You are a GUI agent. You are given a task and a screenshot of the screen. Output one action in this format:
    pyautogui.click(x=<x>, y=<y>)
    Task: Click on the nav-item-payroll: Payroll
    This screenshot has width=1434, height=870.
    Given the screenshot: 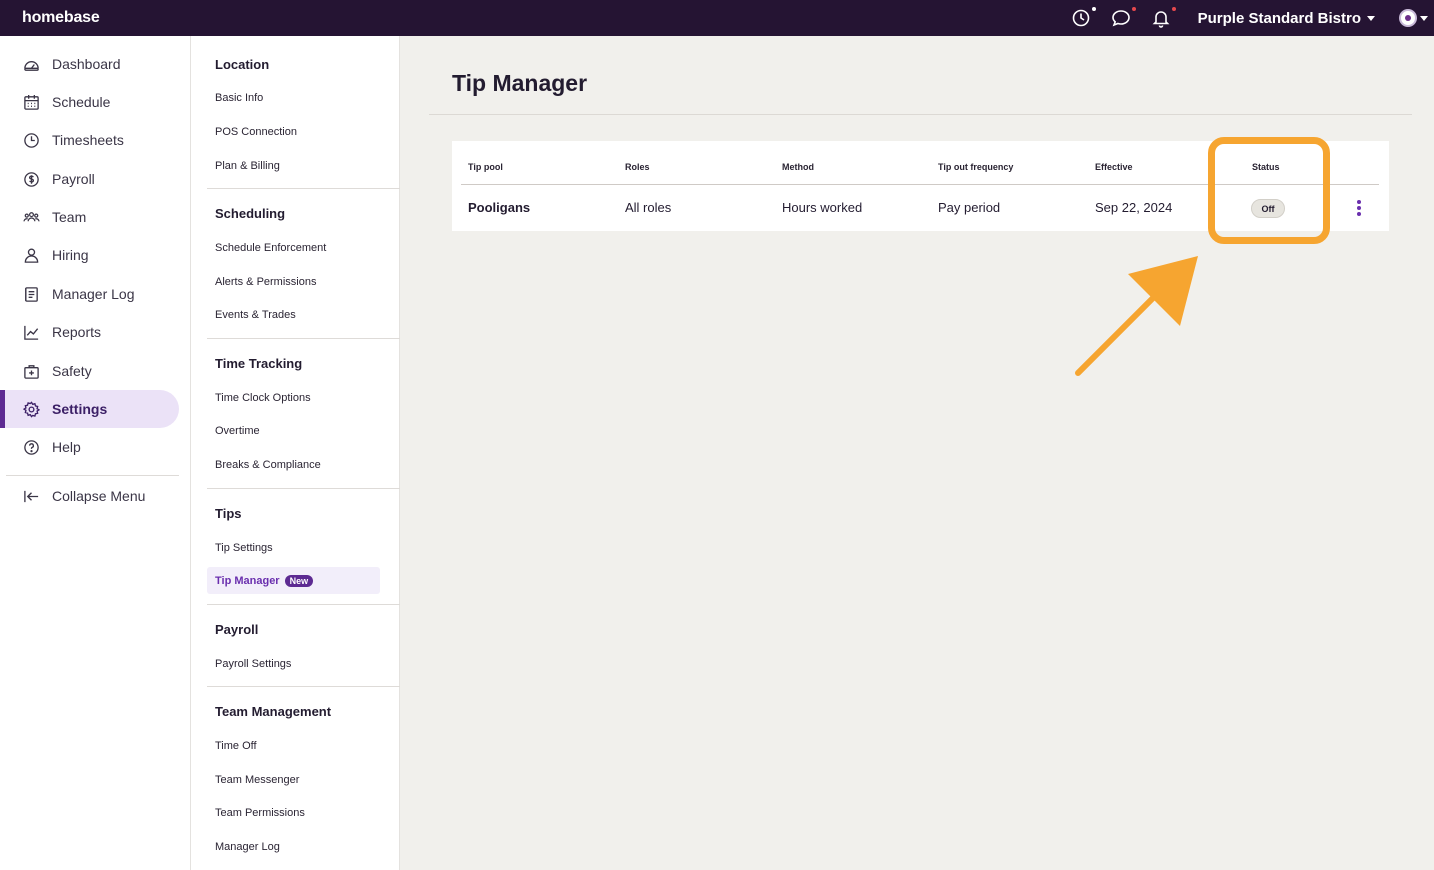 What is the action you would take?
    pyautogui.click(x=92, y=179)
    